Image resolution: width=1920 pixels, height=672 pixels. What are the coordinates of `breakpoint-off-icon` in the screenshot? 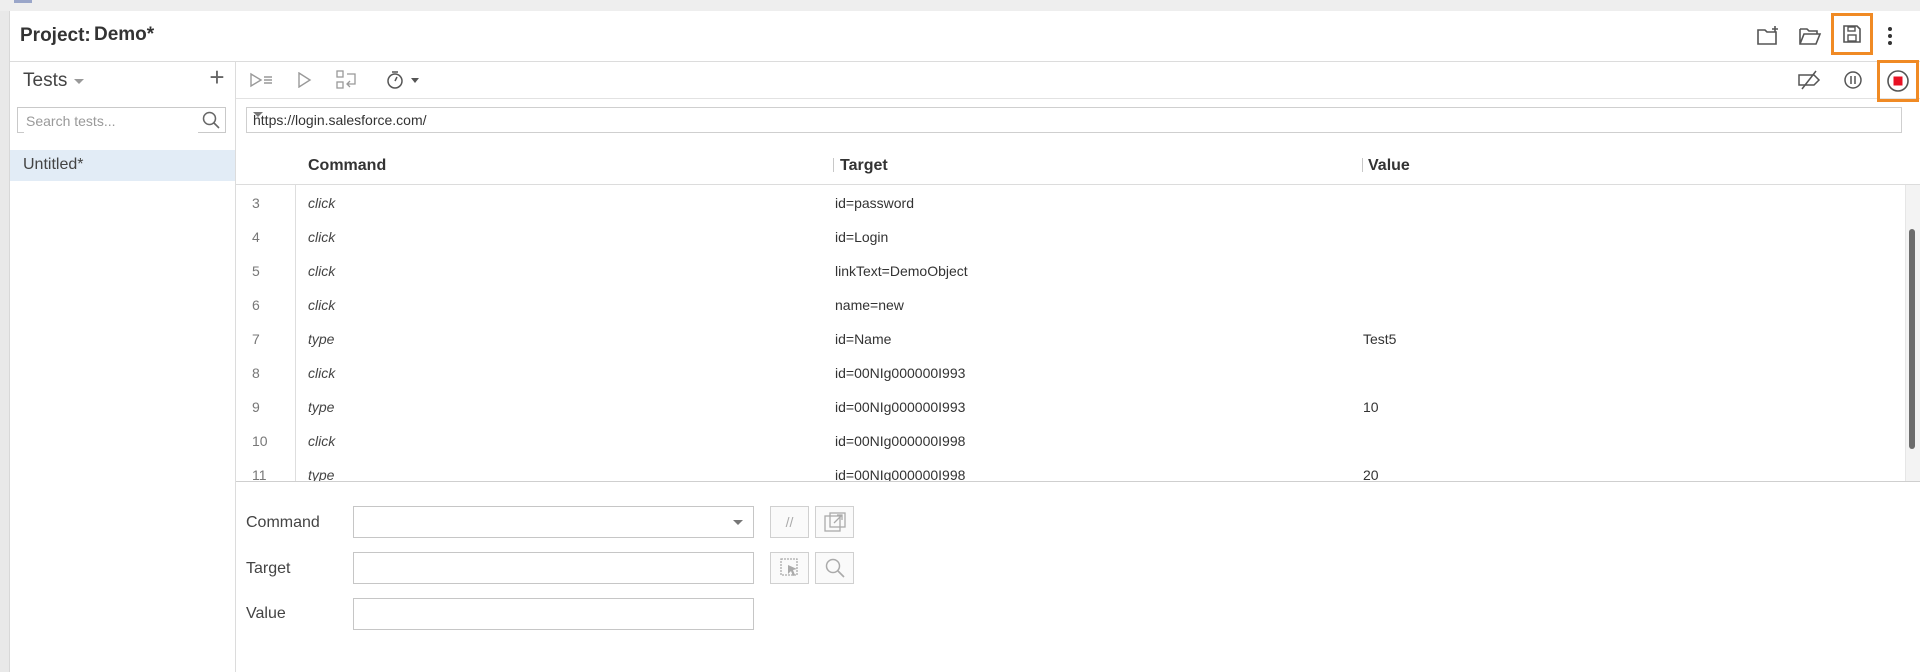 It's located at (1809, 80).